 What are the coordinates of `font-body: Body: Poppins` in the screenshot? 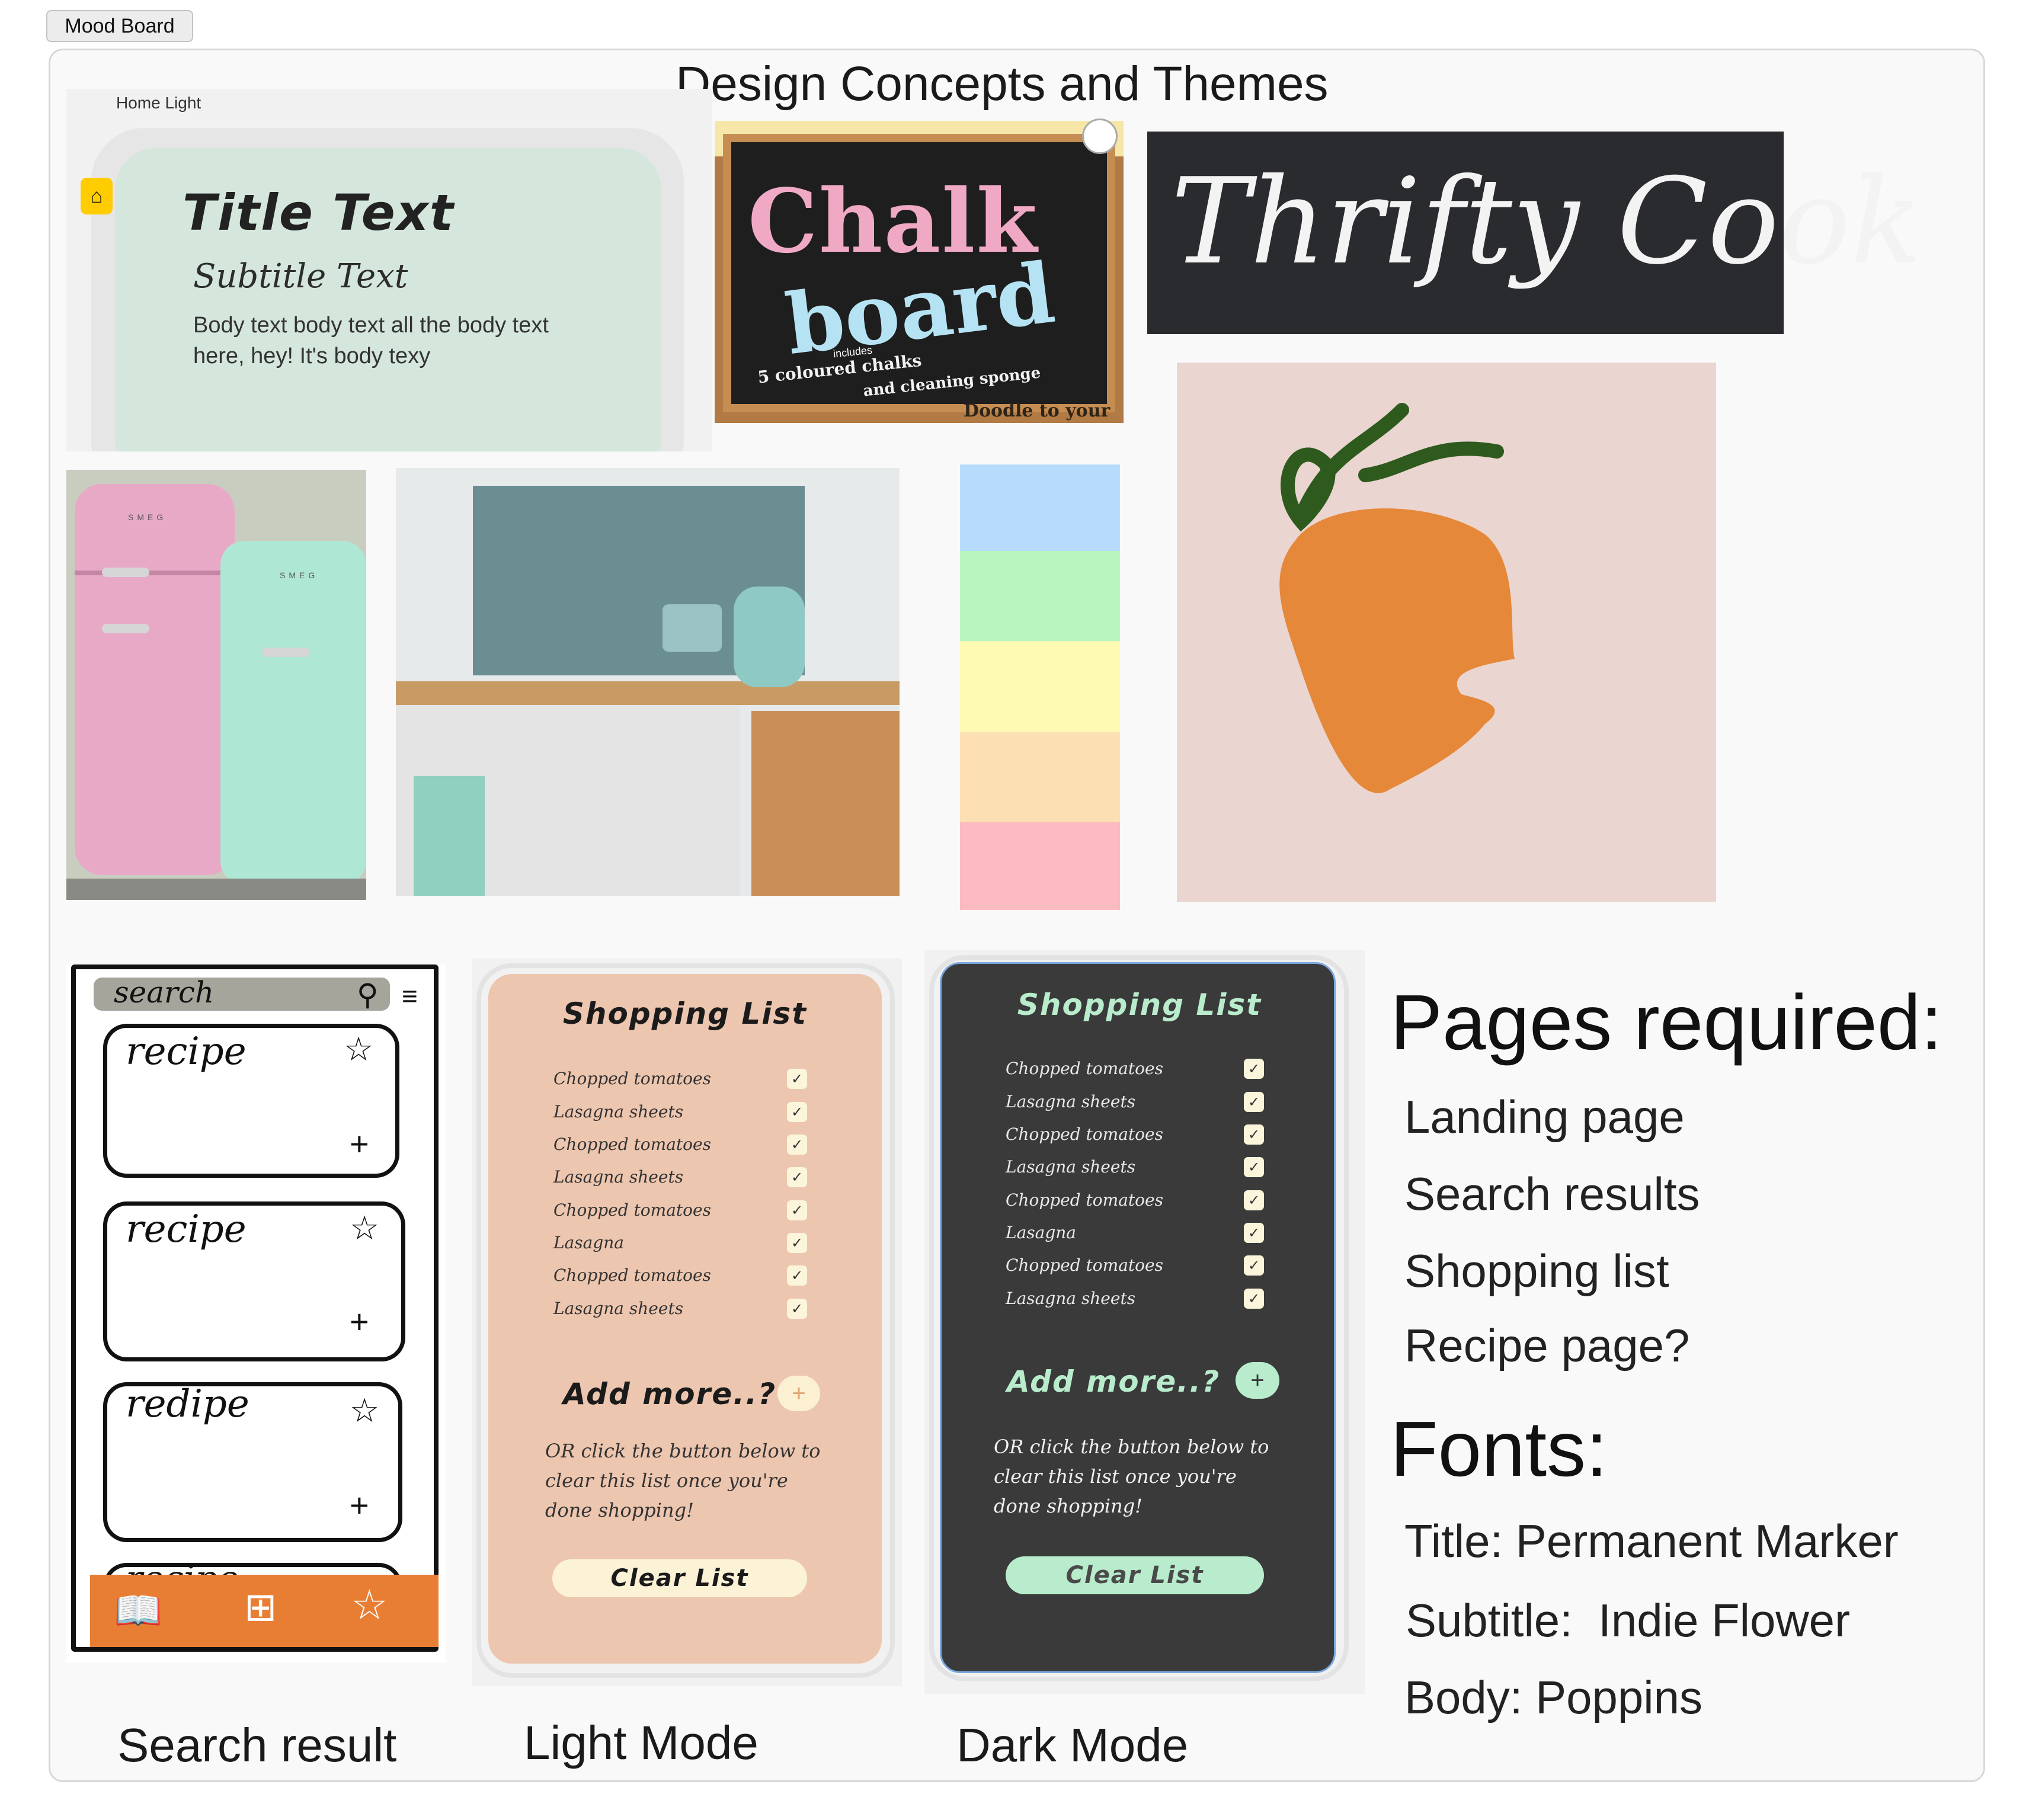 It's located at (1554, 1697).